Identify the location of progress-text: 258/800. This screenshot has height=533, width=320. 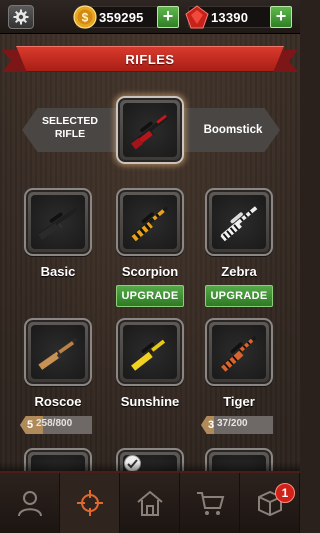
(54, 423).